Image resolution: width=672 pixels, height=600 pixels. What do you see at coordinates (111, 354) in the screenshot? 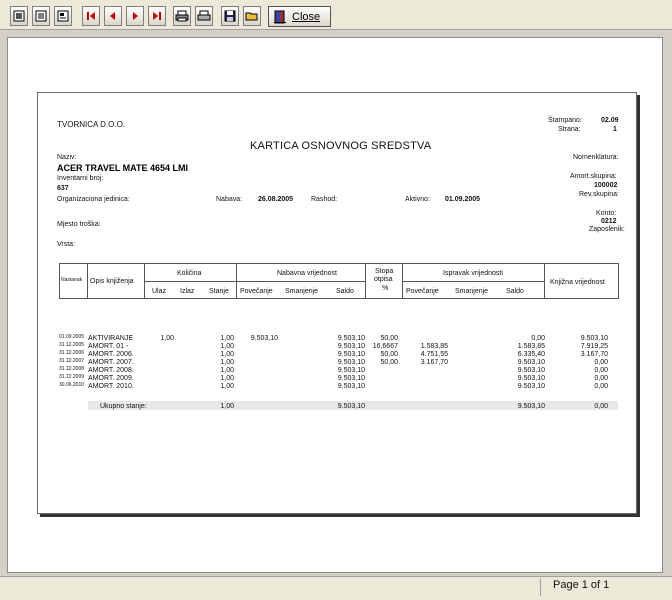
I see `table-cell-opis: AMORT. 2006.` at bounding box center [111, 354].